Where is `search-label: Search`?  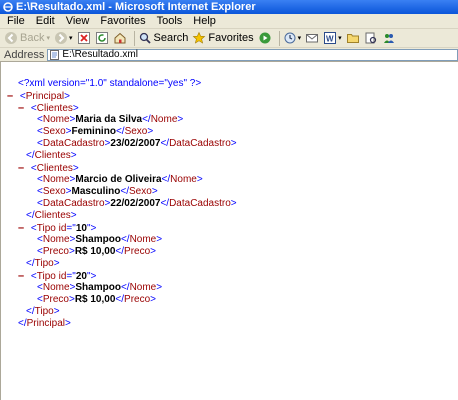
search-label: Search is located at coordinates (171, 38).